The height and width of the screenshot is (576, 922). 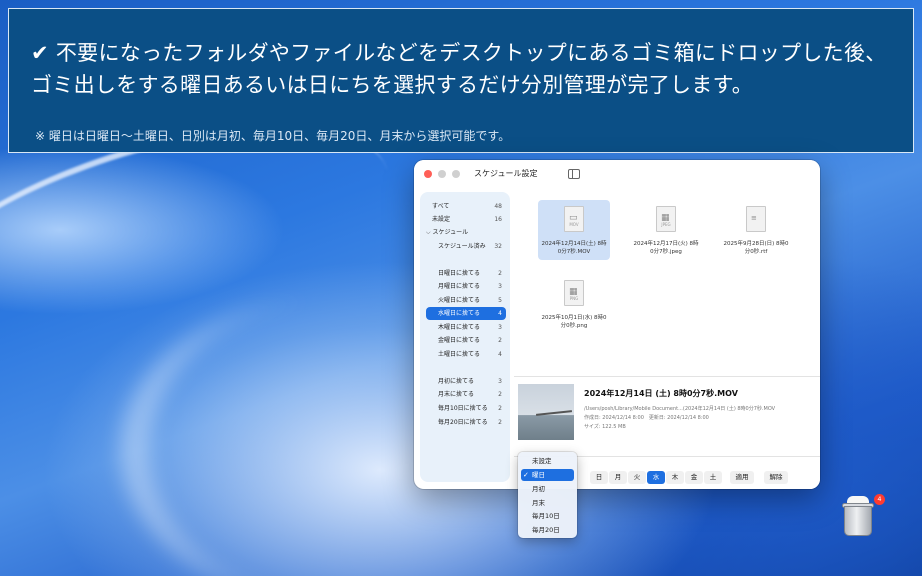 What do you see at coordinates (450, 232) in the screenshot?
I see `sidebar-item-label: スケジュール` at bounding box center [450, 232].